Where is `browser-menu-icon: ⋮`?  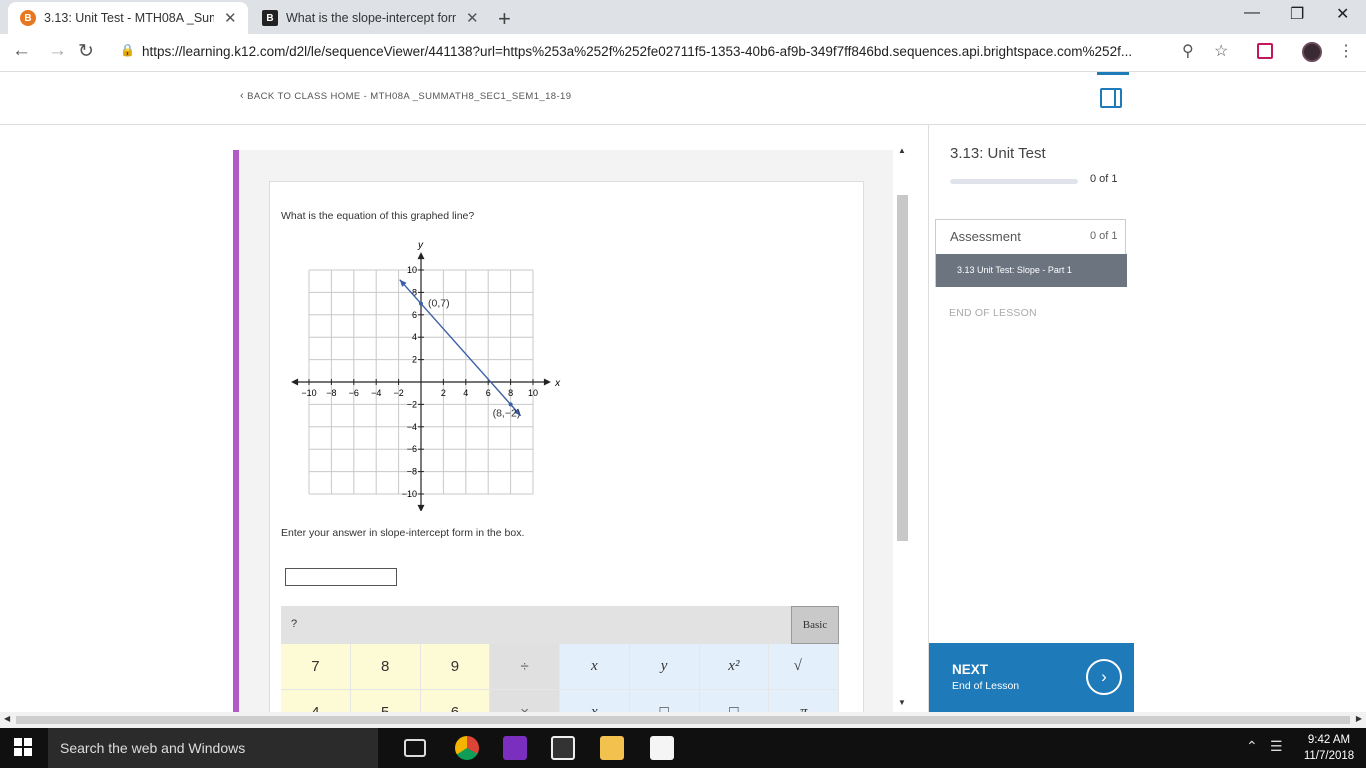
browser-menu-icon: ⋮ is located at coordinates (1346, 51).